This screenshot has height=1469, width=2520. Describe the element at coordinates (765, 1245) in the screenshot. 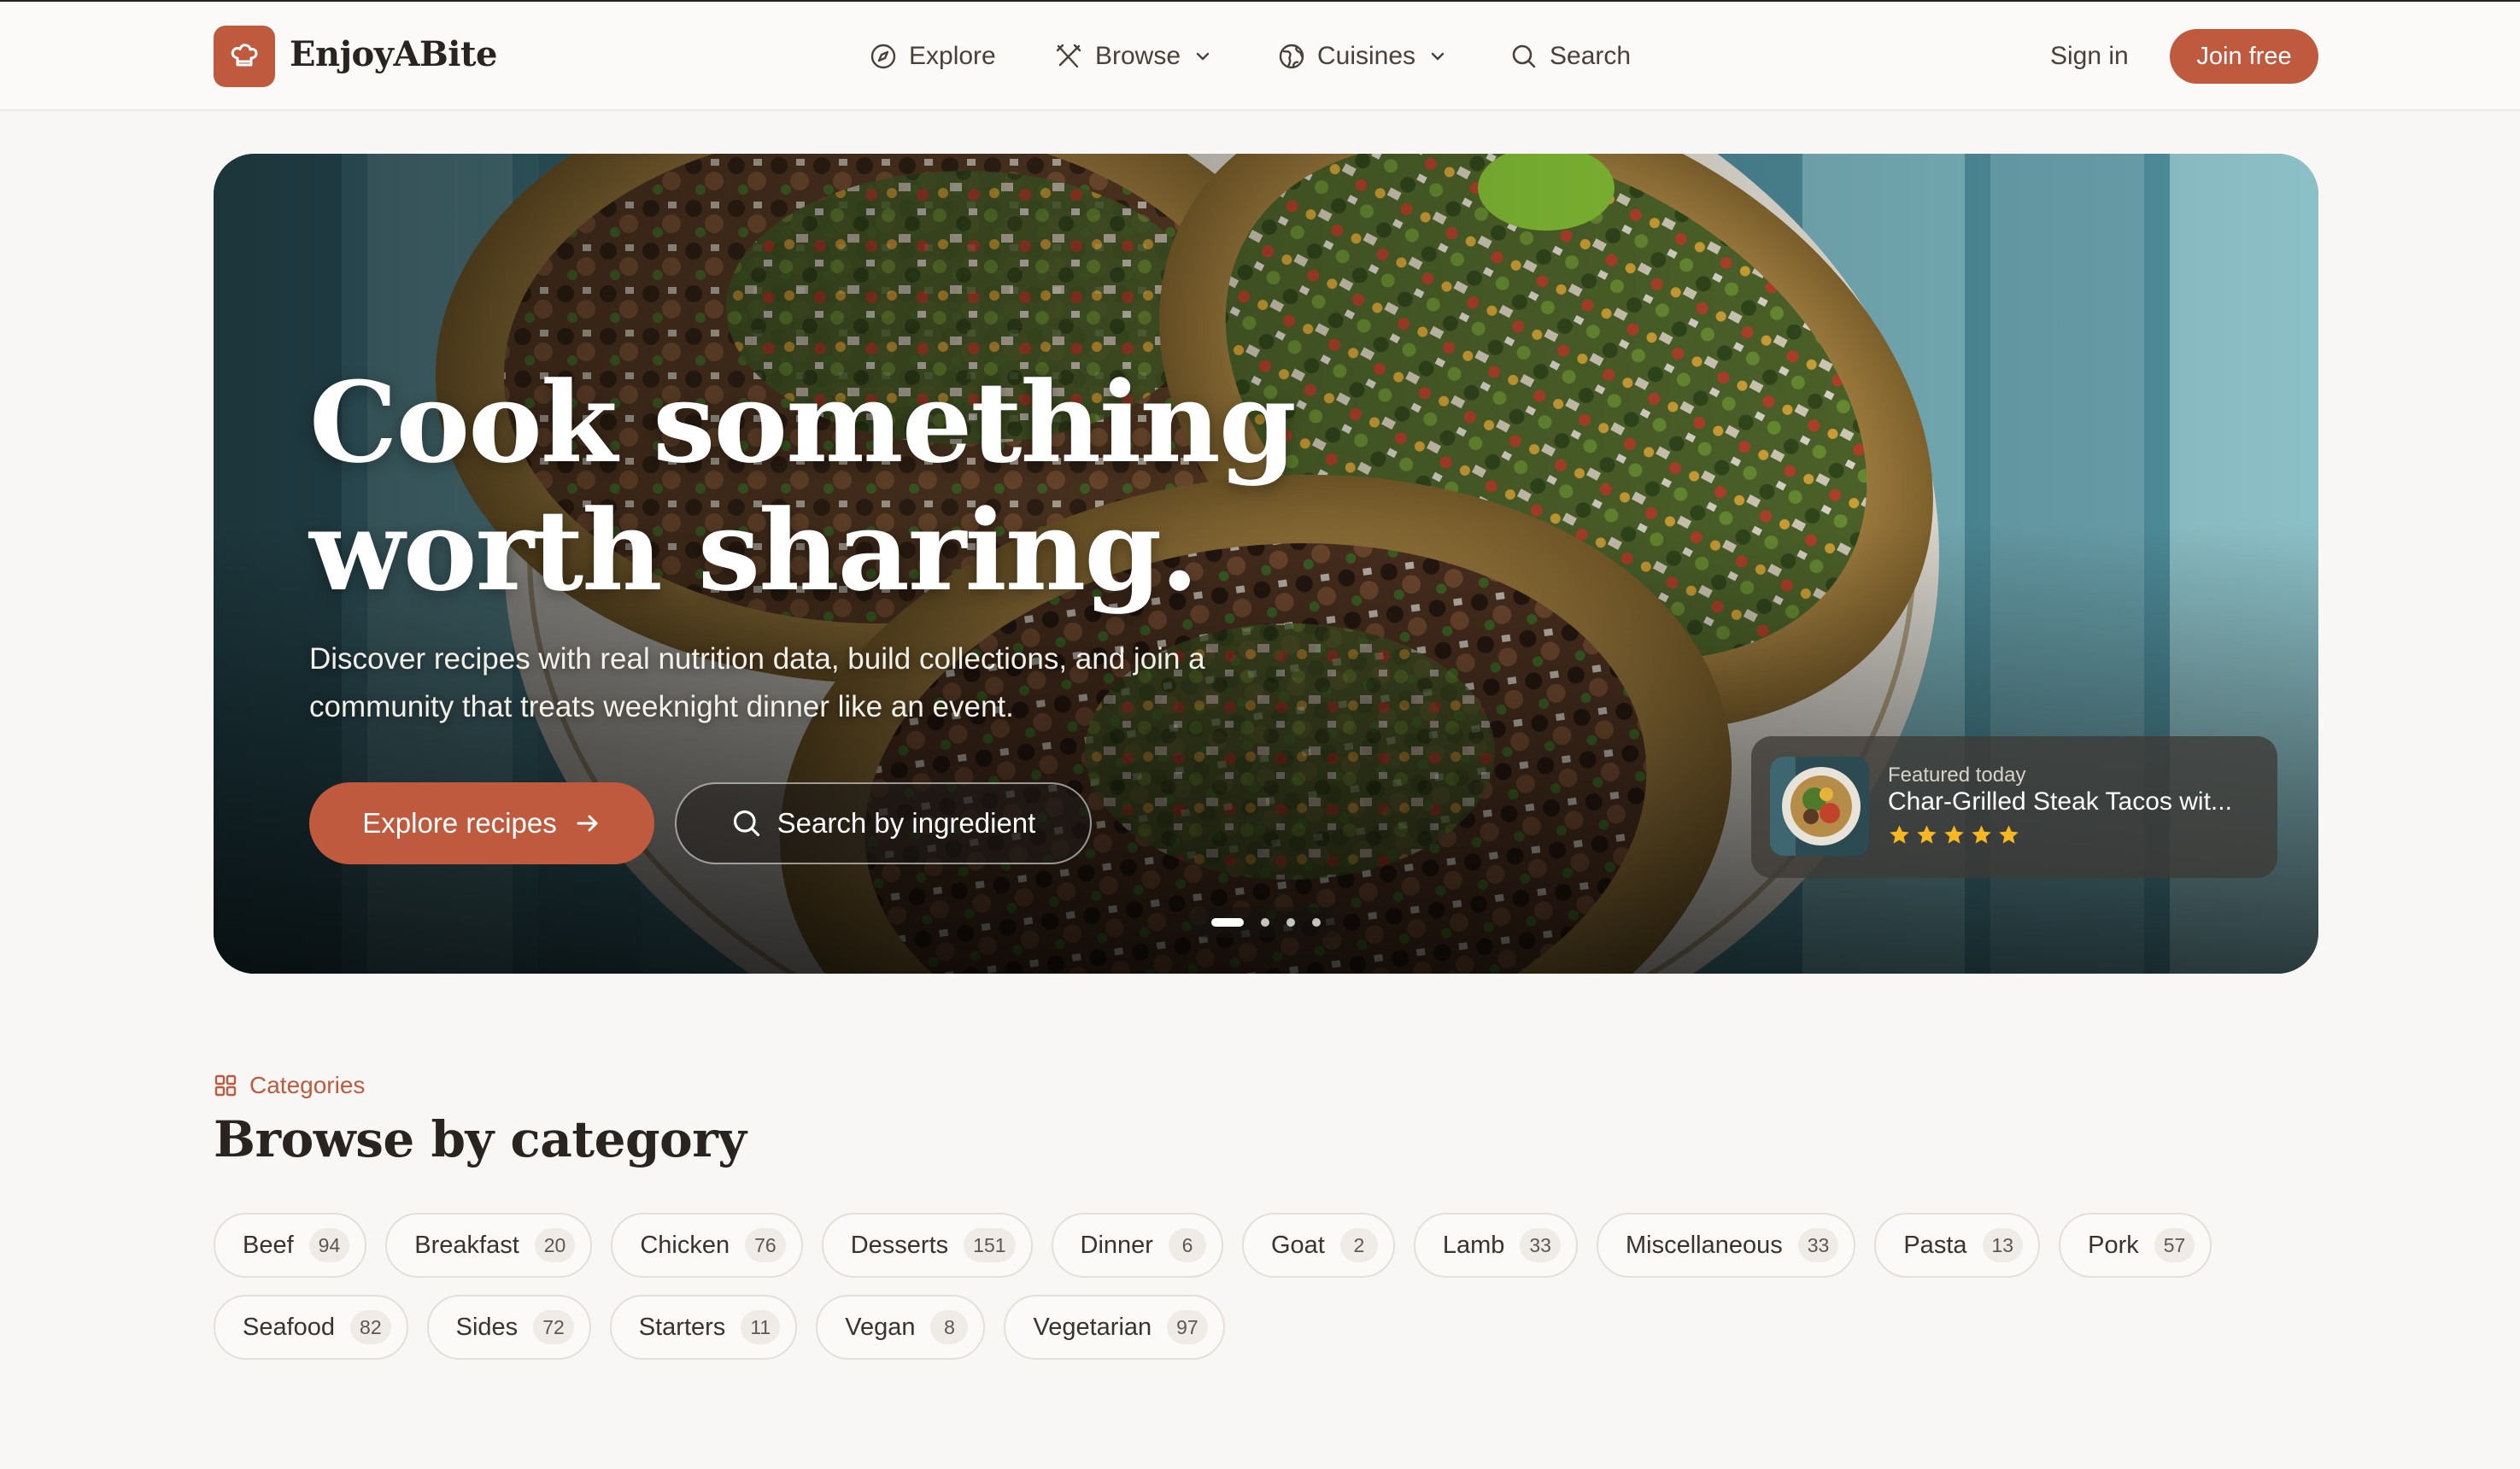

I see `category-count-badge: 76` at that location.